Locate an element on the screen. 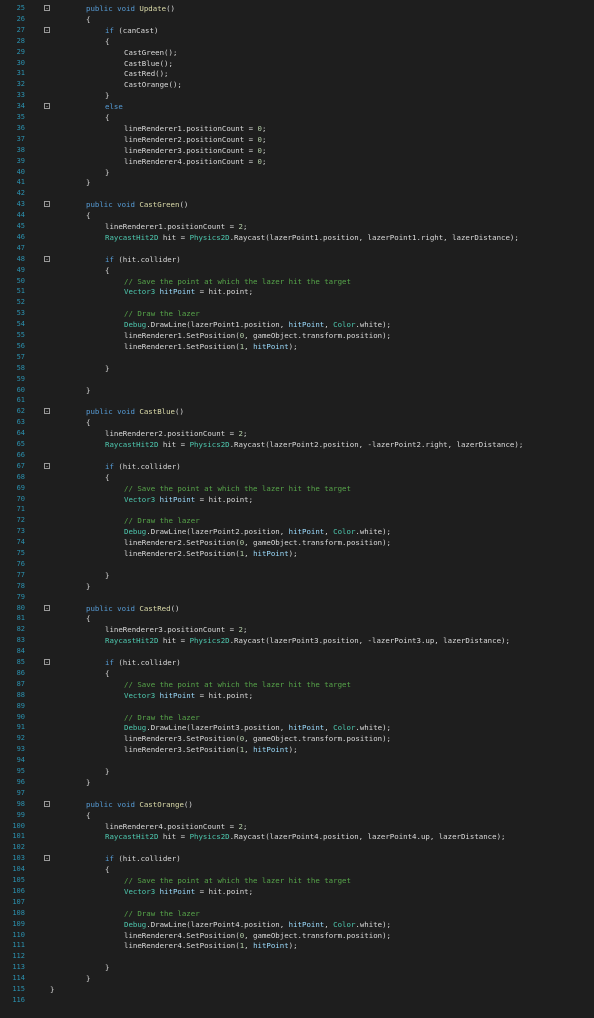 This screenshot has height=1018, width=594. code-line: 51 Vector3 hitPoint = hit.point; is located at coordinates (297, 291).